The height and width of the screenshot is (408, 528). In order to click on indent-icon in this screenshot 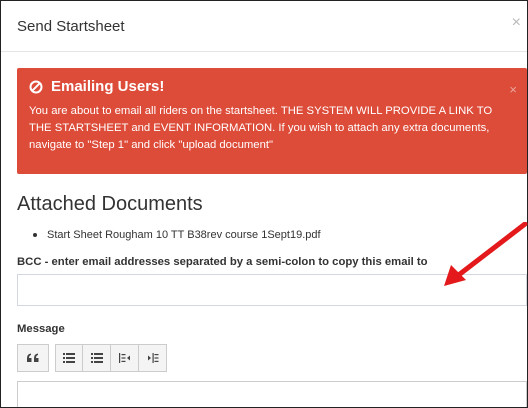, I will do `click(152, 358)`.